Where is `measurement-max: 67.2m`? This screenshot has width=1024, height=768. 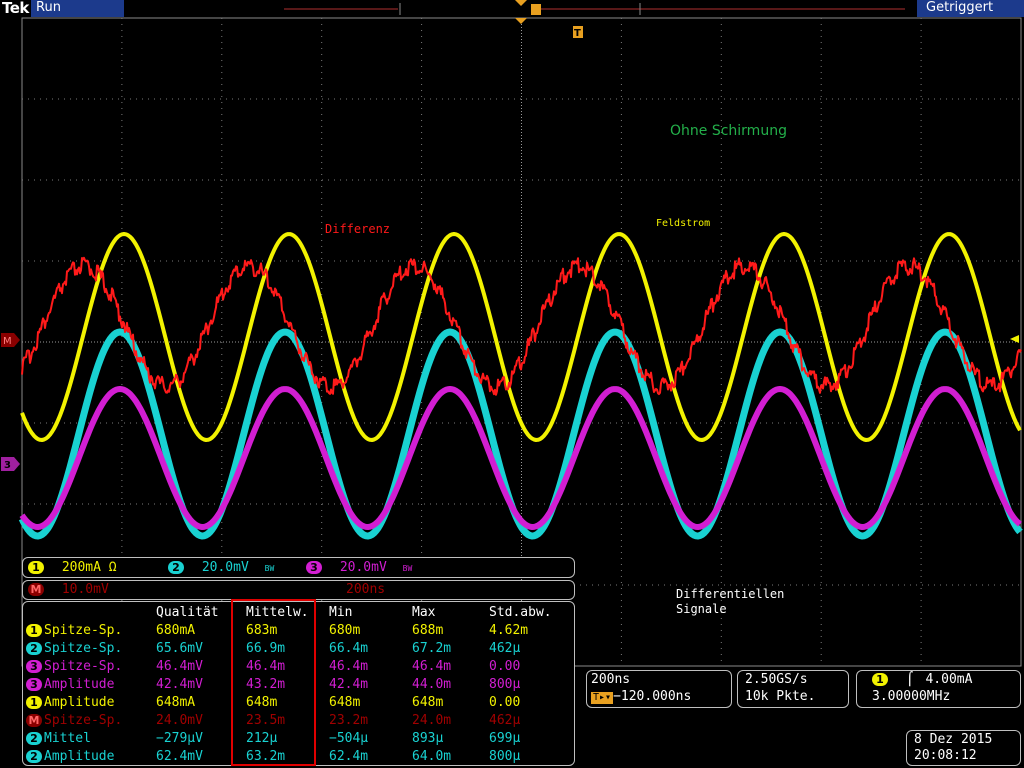 measurement-max: 67.2m is located at coordinates (432, 648).